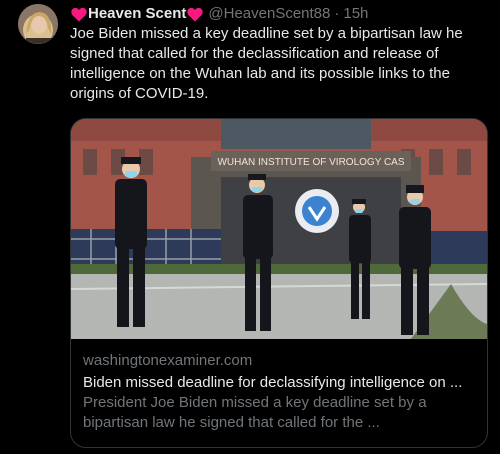 Image resolution: width=500 pixels, height=454 pixels. Describe the element at coordinates (310, 162) in the screenshot. I see `photo-sign-text: WUHAN INSTITUTE OF VIROLOGY CAS` at that location.